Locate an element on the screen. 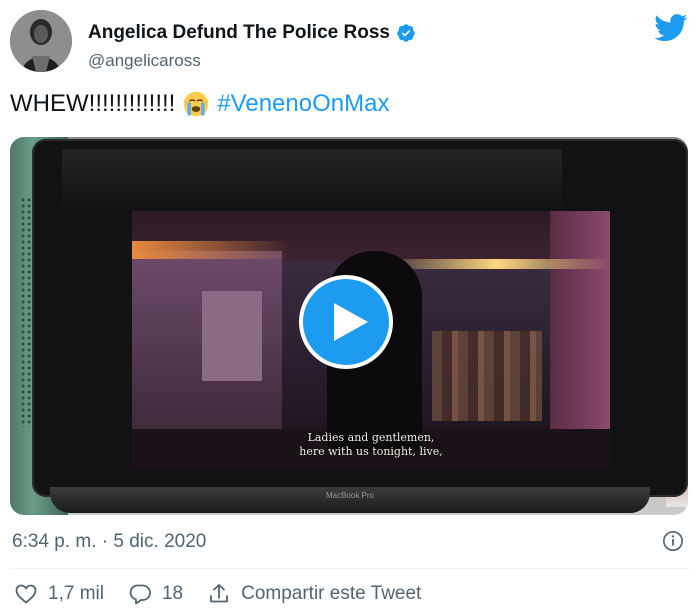 This screenshot has width=700, height=609. tweet-text: WHEW!!!!!!!!!!!!! #VenenoOnMax is located at coordinates (199, 104).